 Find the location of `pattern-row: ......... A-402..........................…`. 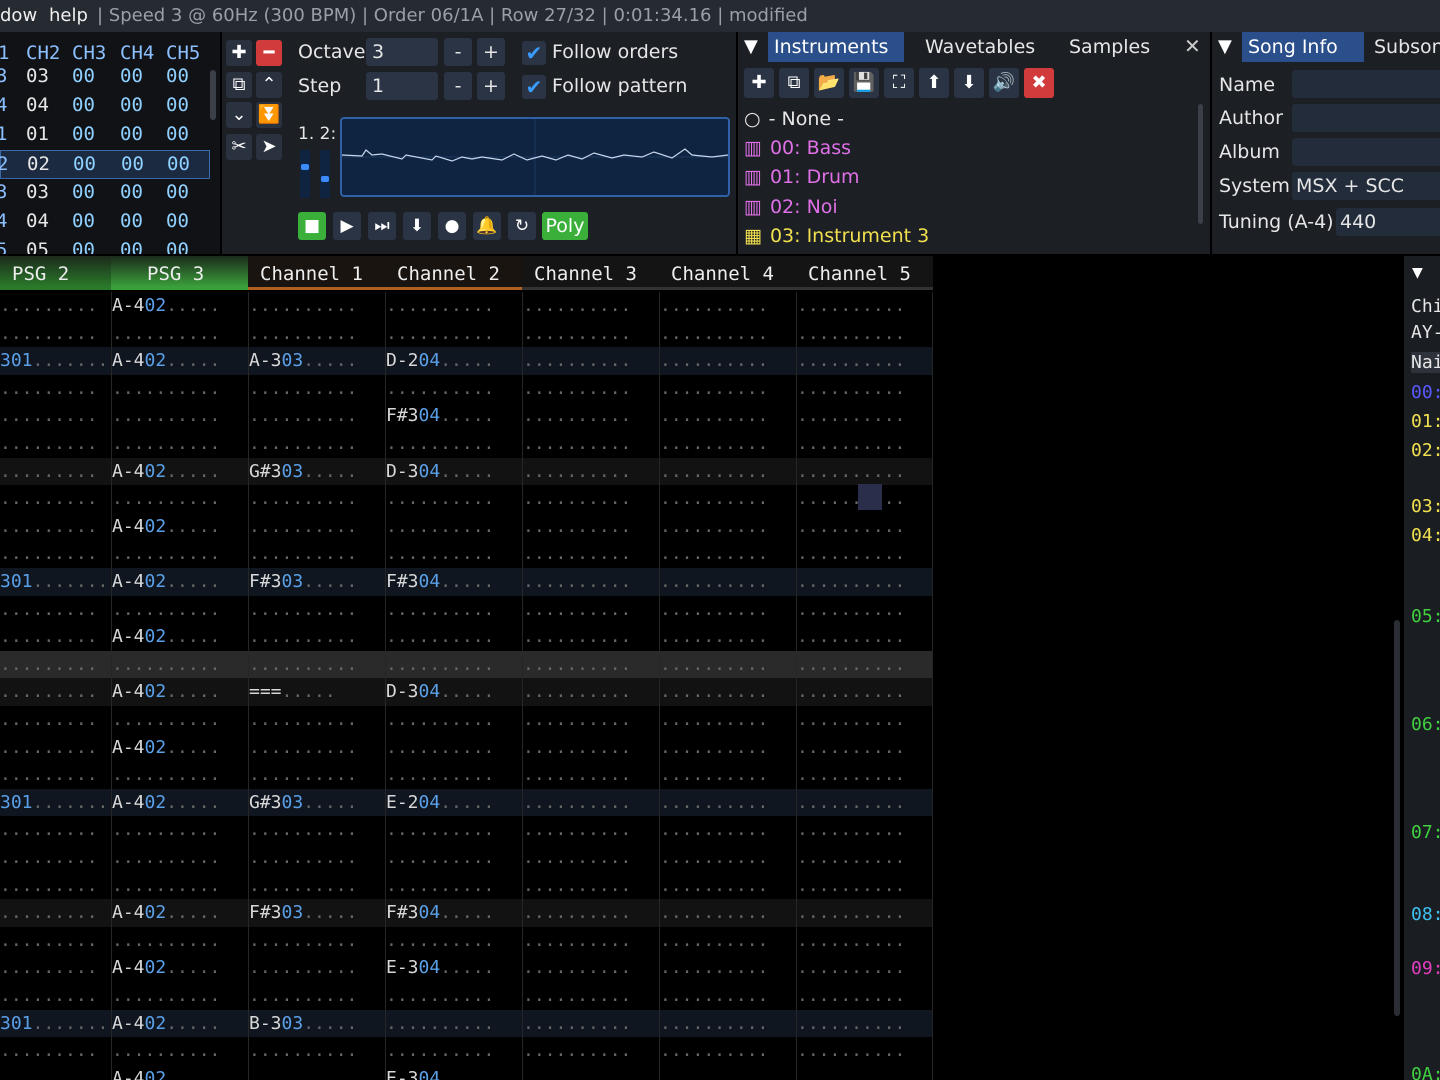

pattern-row: ......... A-402..........................… is located at coordinates (466, 637).